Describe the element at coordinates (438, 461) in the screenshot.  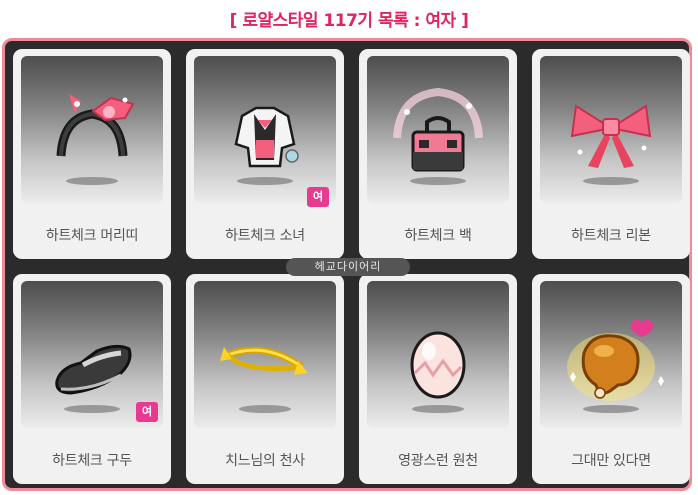
I see `item-name: 영광스런 원천` at that location.